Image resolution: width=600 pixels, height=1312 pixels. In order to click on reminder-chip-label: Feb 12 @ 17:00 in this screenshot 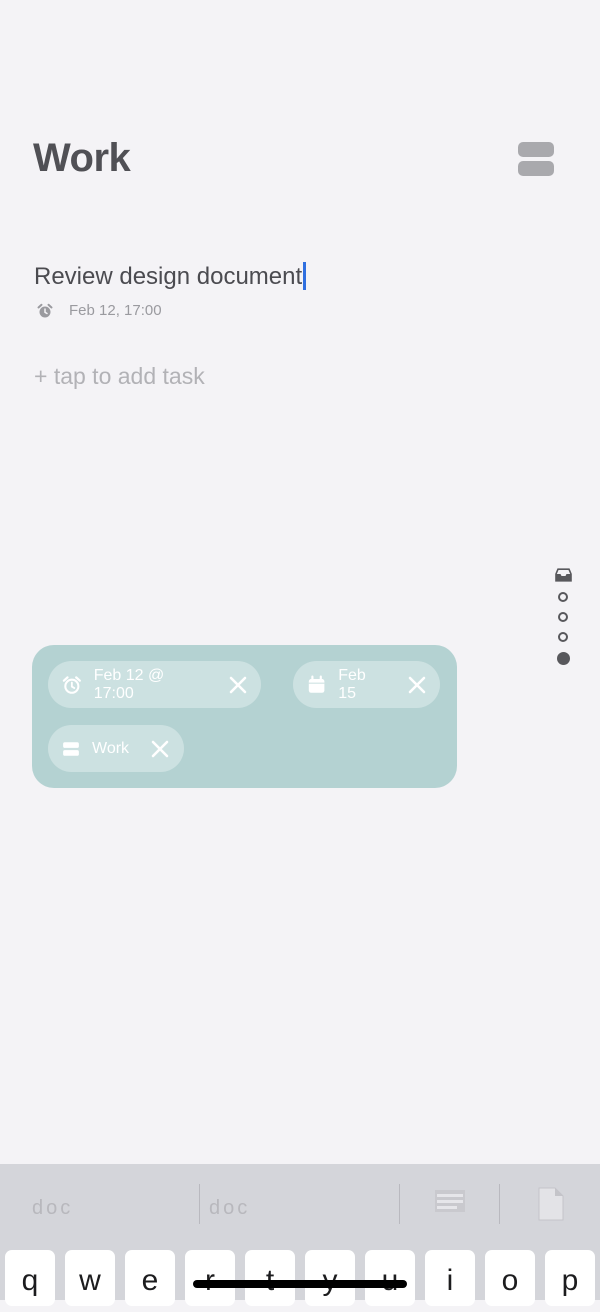, I will do `click(129, 684)`.